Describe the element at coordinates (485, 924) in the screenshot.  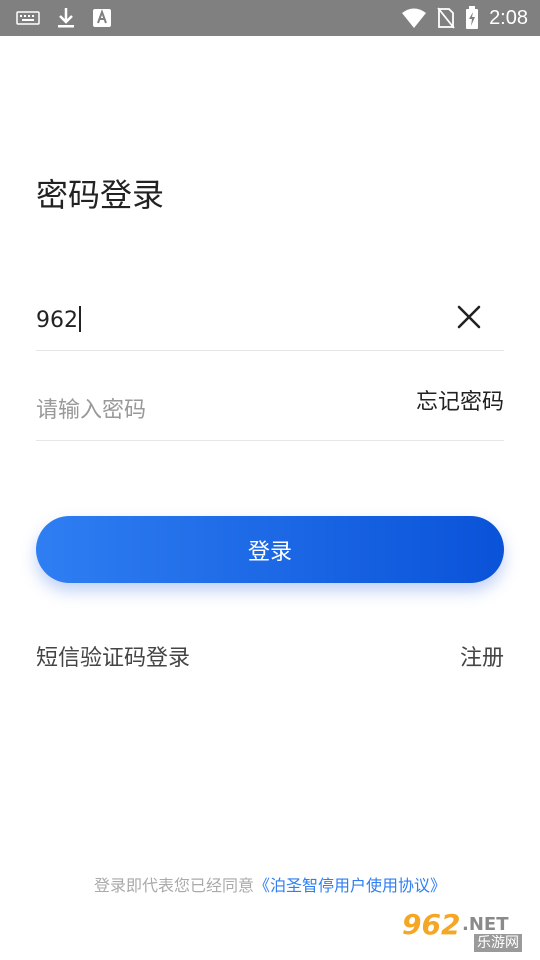
I see `watermark-domain: .NET` at that location.